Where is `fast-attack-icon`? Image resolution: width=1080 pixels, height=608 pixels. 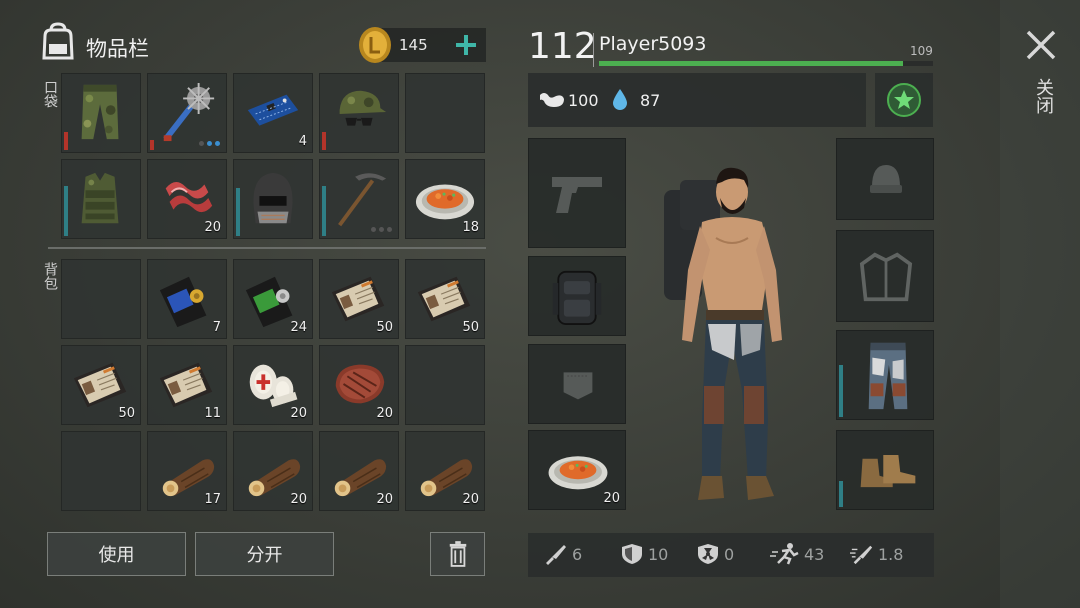
fast-attack-icon is located at coordinates (861, 555).